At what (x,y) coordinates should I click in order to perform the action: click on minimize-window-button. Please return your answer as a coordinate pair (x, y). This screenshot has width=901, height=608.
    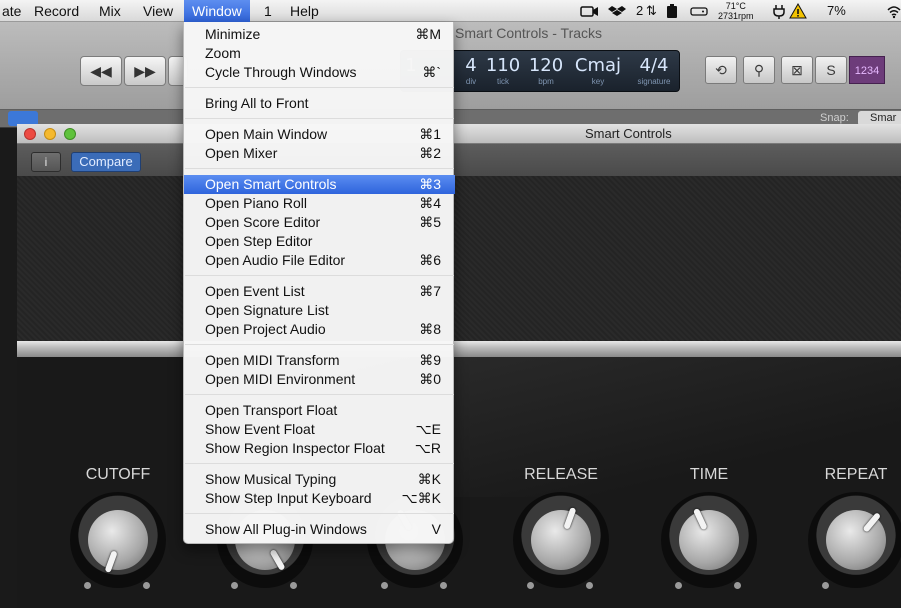
    Looking at the image, I should click on (50, 134).